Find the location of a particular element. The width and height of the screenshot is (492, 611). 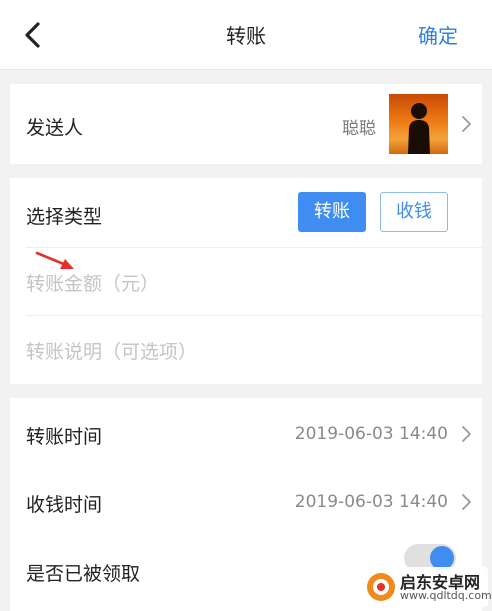

type-row: 选择类型 转账 收钱 is located at coordinates (246, 212).